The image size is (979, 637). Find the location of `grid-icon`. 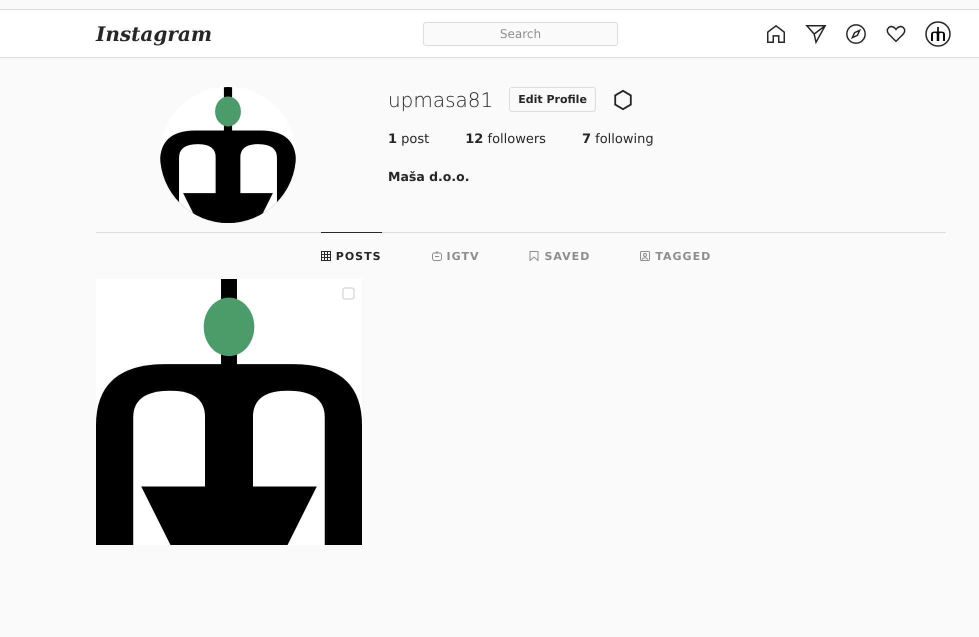

grid-icon is located at coordinates (325, 256).